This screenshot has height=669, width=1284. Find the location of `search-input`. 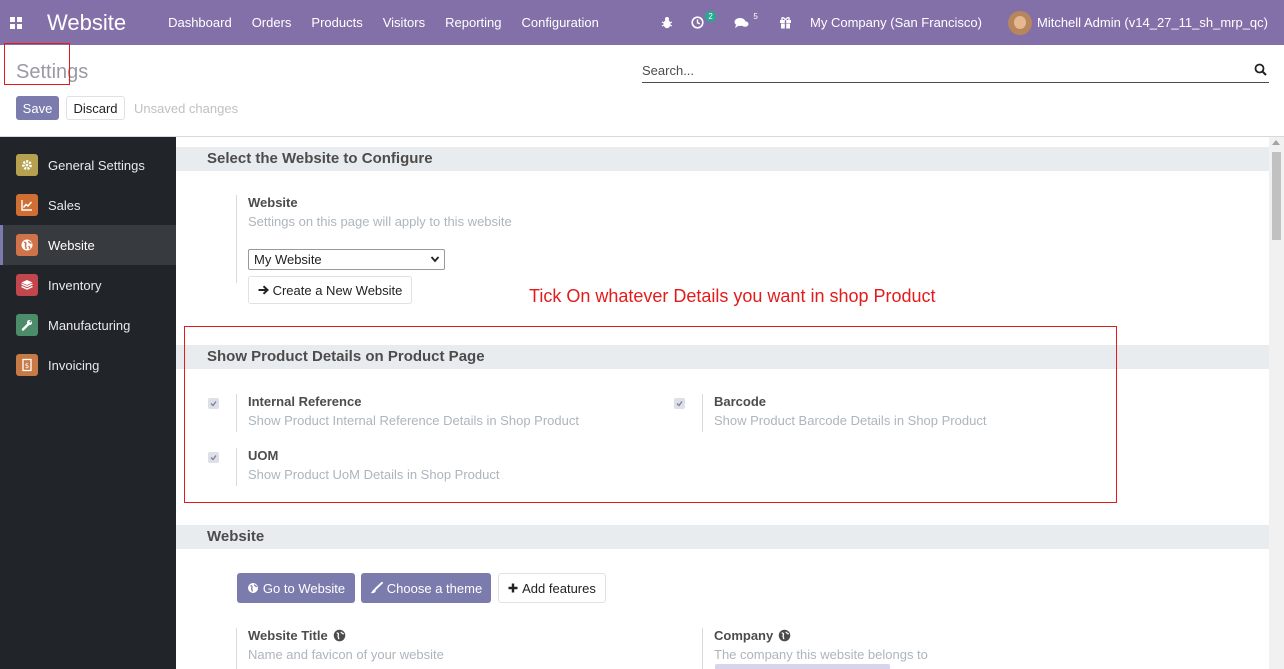

search-input is located at coordinates (937, 70).